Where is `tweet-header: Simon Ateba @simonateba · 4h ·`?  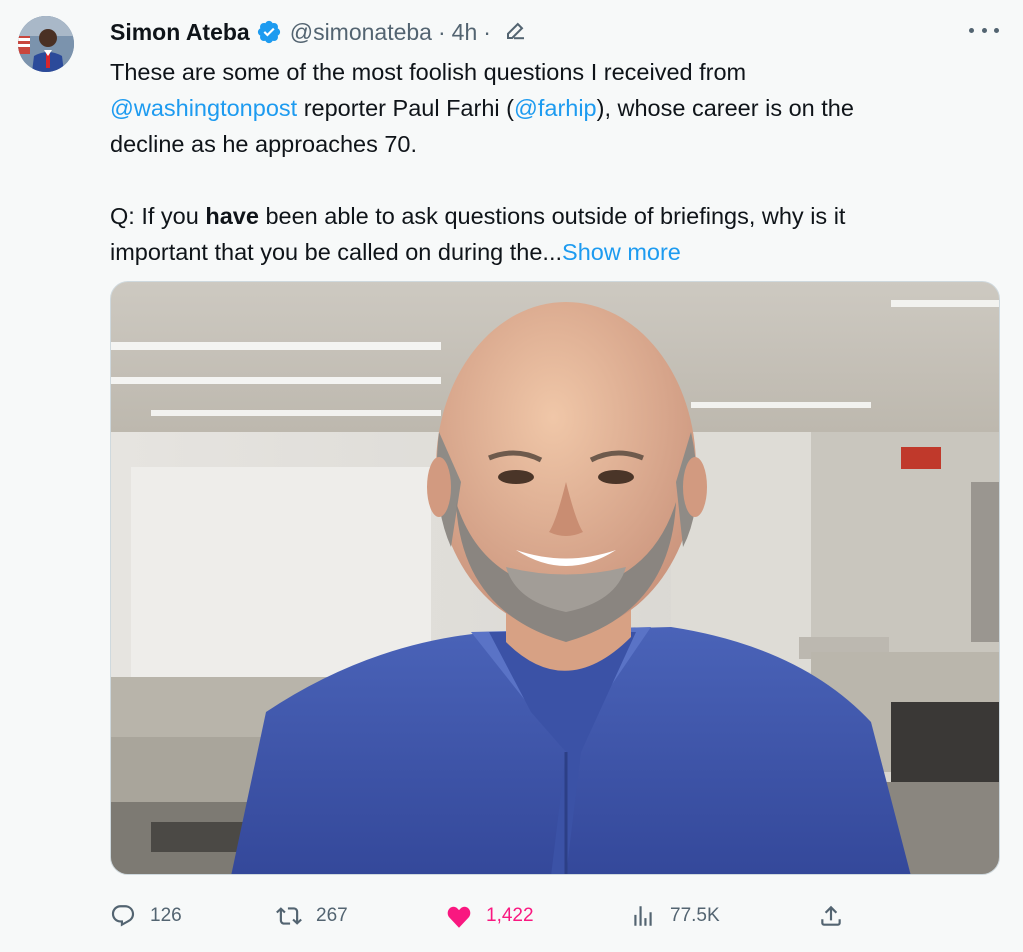 tweet-header: Simon Ateba @simonateba · 4h · is located at coordinates (319, 32).